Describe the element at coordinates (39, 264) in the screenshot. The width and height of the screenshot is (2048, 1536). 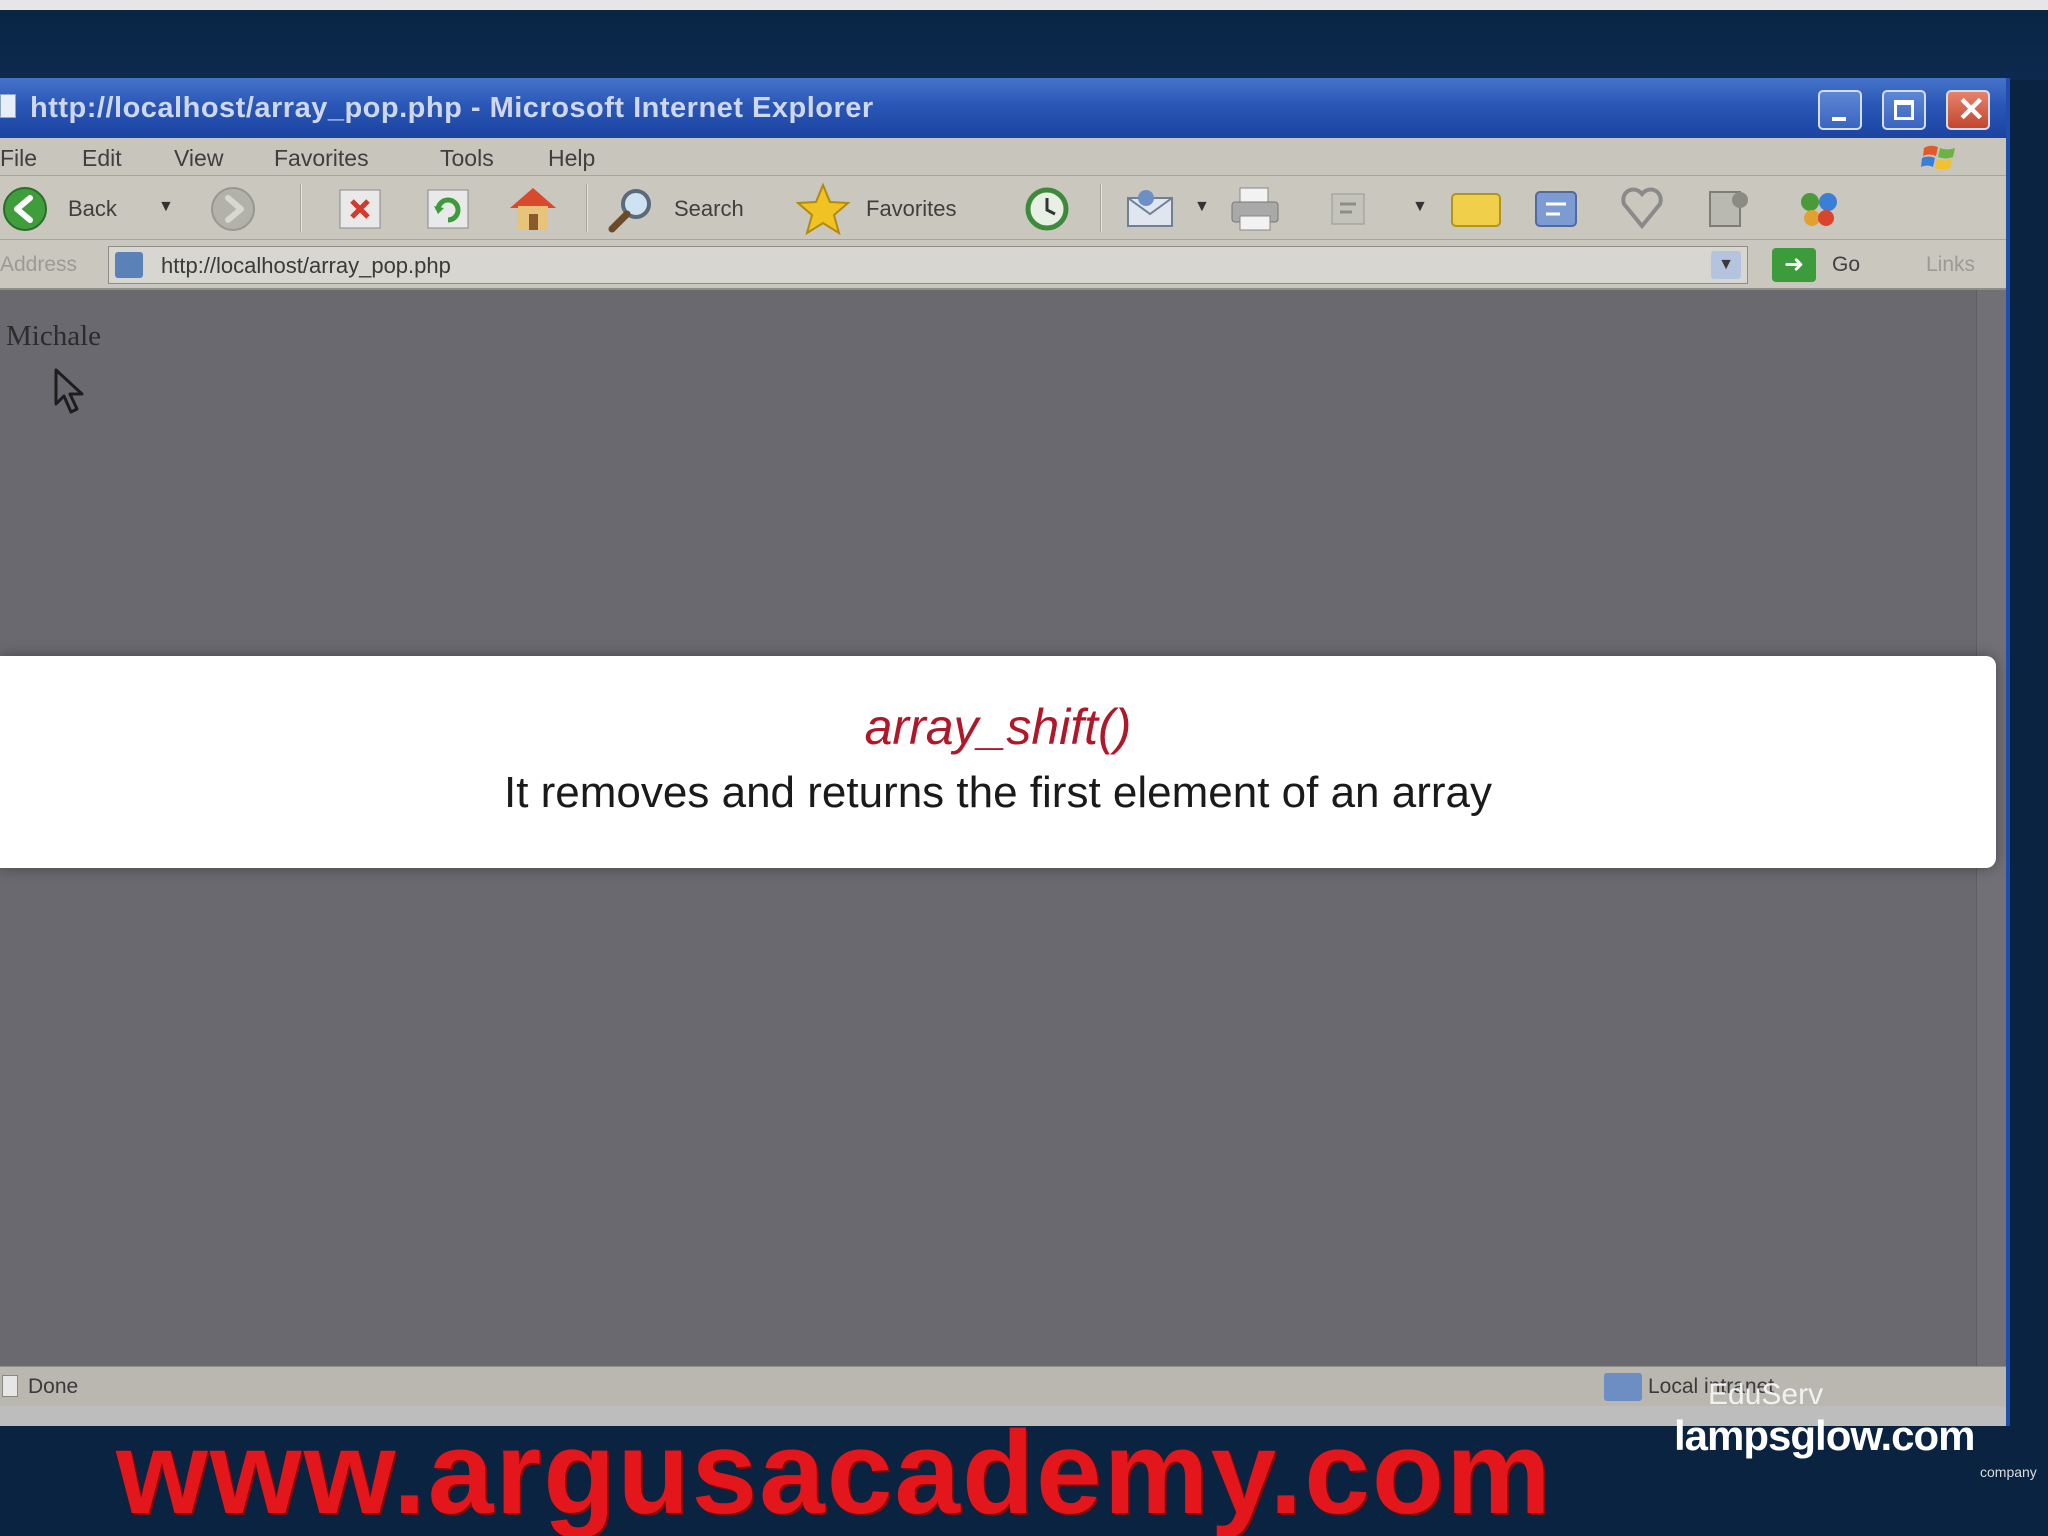
I see `address-label: Address` at that location.